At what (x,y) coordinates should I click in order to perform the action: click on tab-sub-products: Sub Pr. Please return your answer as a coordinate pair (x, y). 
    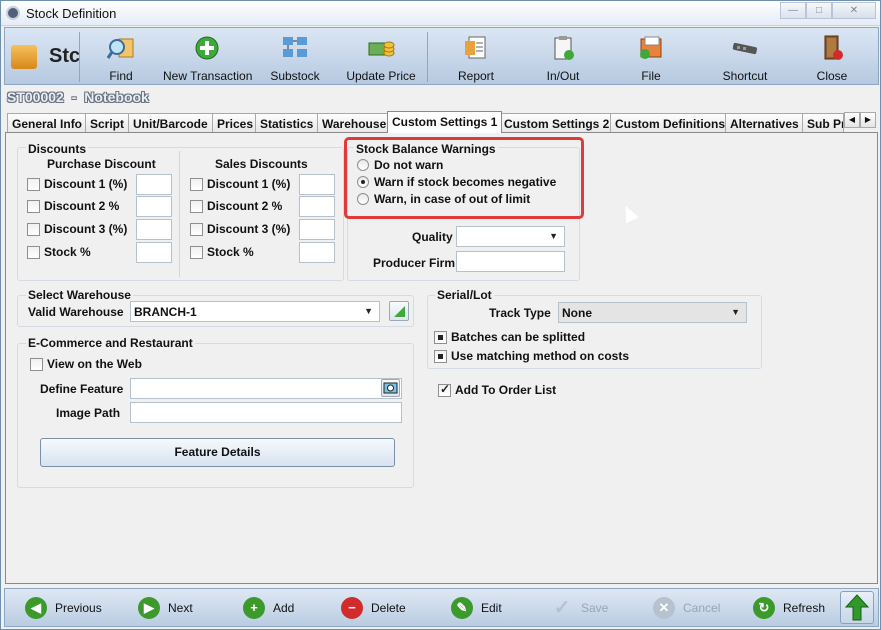
    Looking at the image, I should click on (823, 123).